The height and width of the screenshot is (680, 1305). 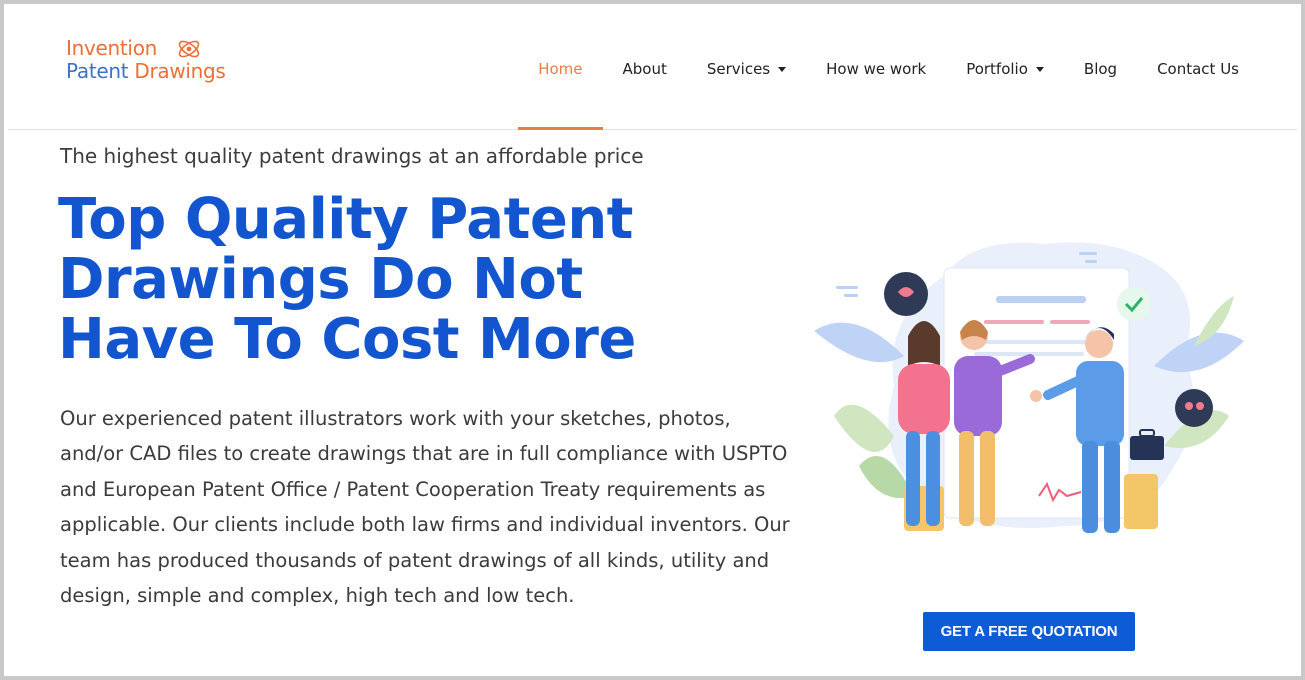 I want to click on logo-word-patent: Patent, so click(x=97, y=71).